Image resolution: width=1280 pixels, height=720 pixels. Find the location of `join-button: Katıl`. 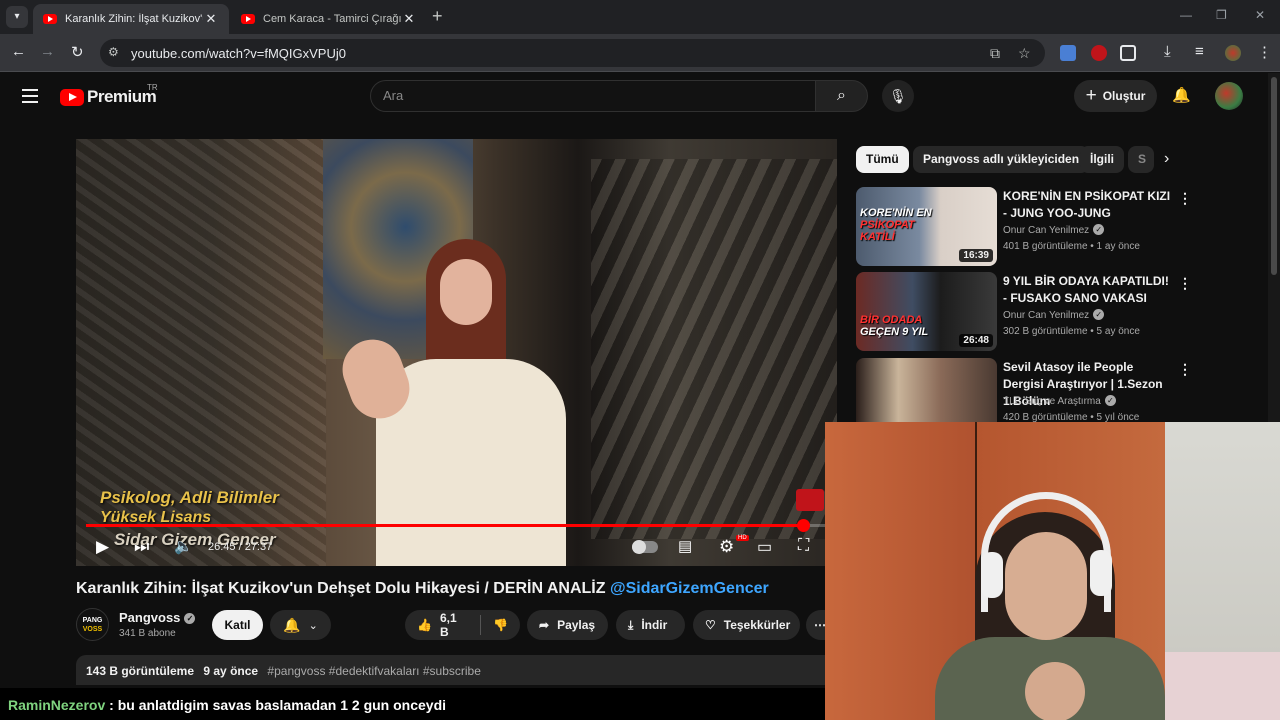

join-button: Katıl is located at coordinates (237, 625).